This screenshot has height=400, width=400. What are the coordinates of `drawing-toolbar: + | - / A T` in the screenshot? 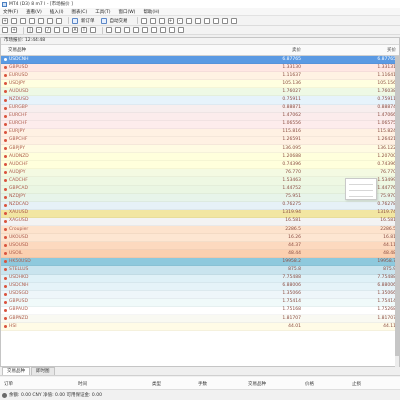 It's located at (200, 30).